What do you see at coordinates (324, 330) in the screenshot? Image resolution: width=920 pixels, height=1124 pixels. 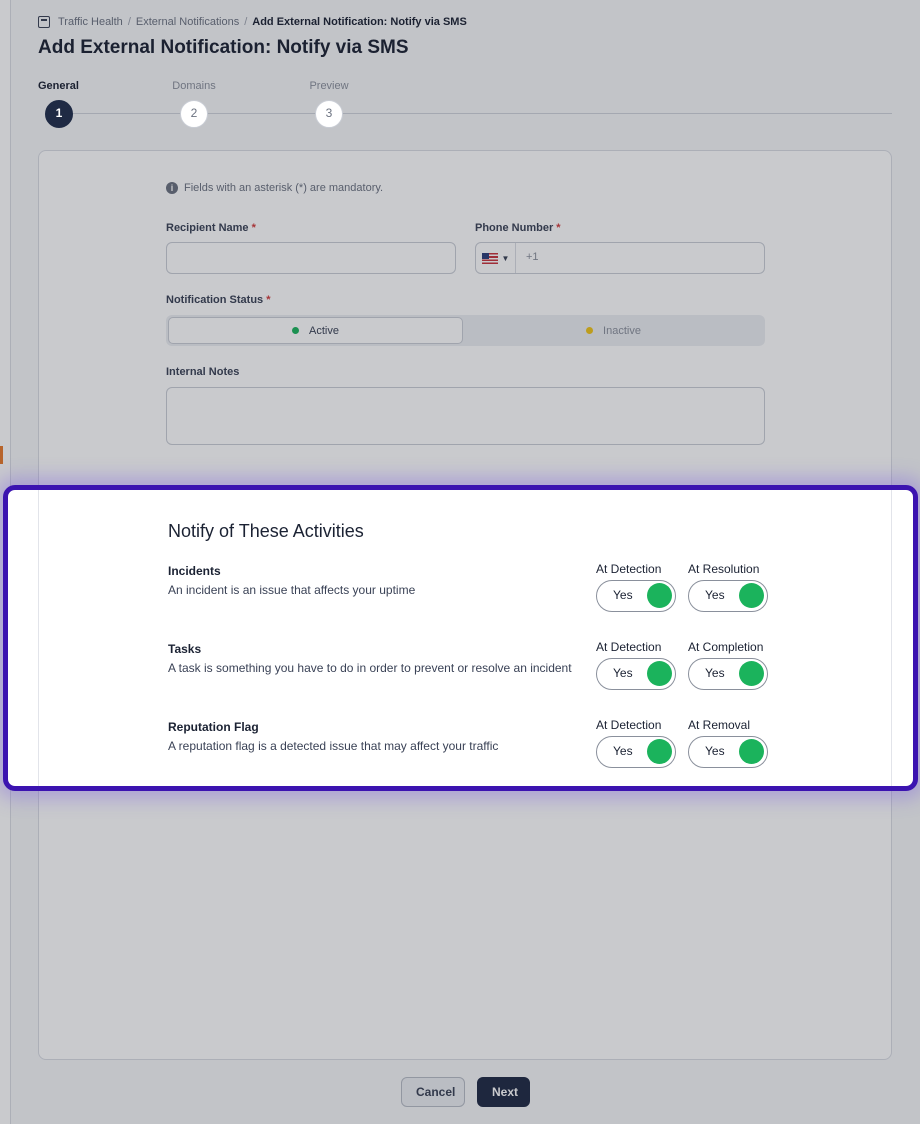 I see `status-option-label: Active` at bounding box center [324, 330].